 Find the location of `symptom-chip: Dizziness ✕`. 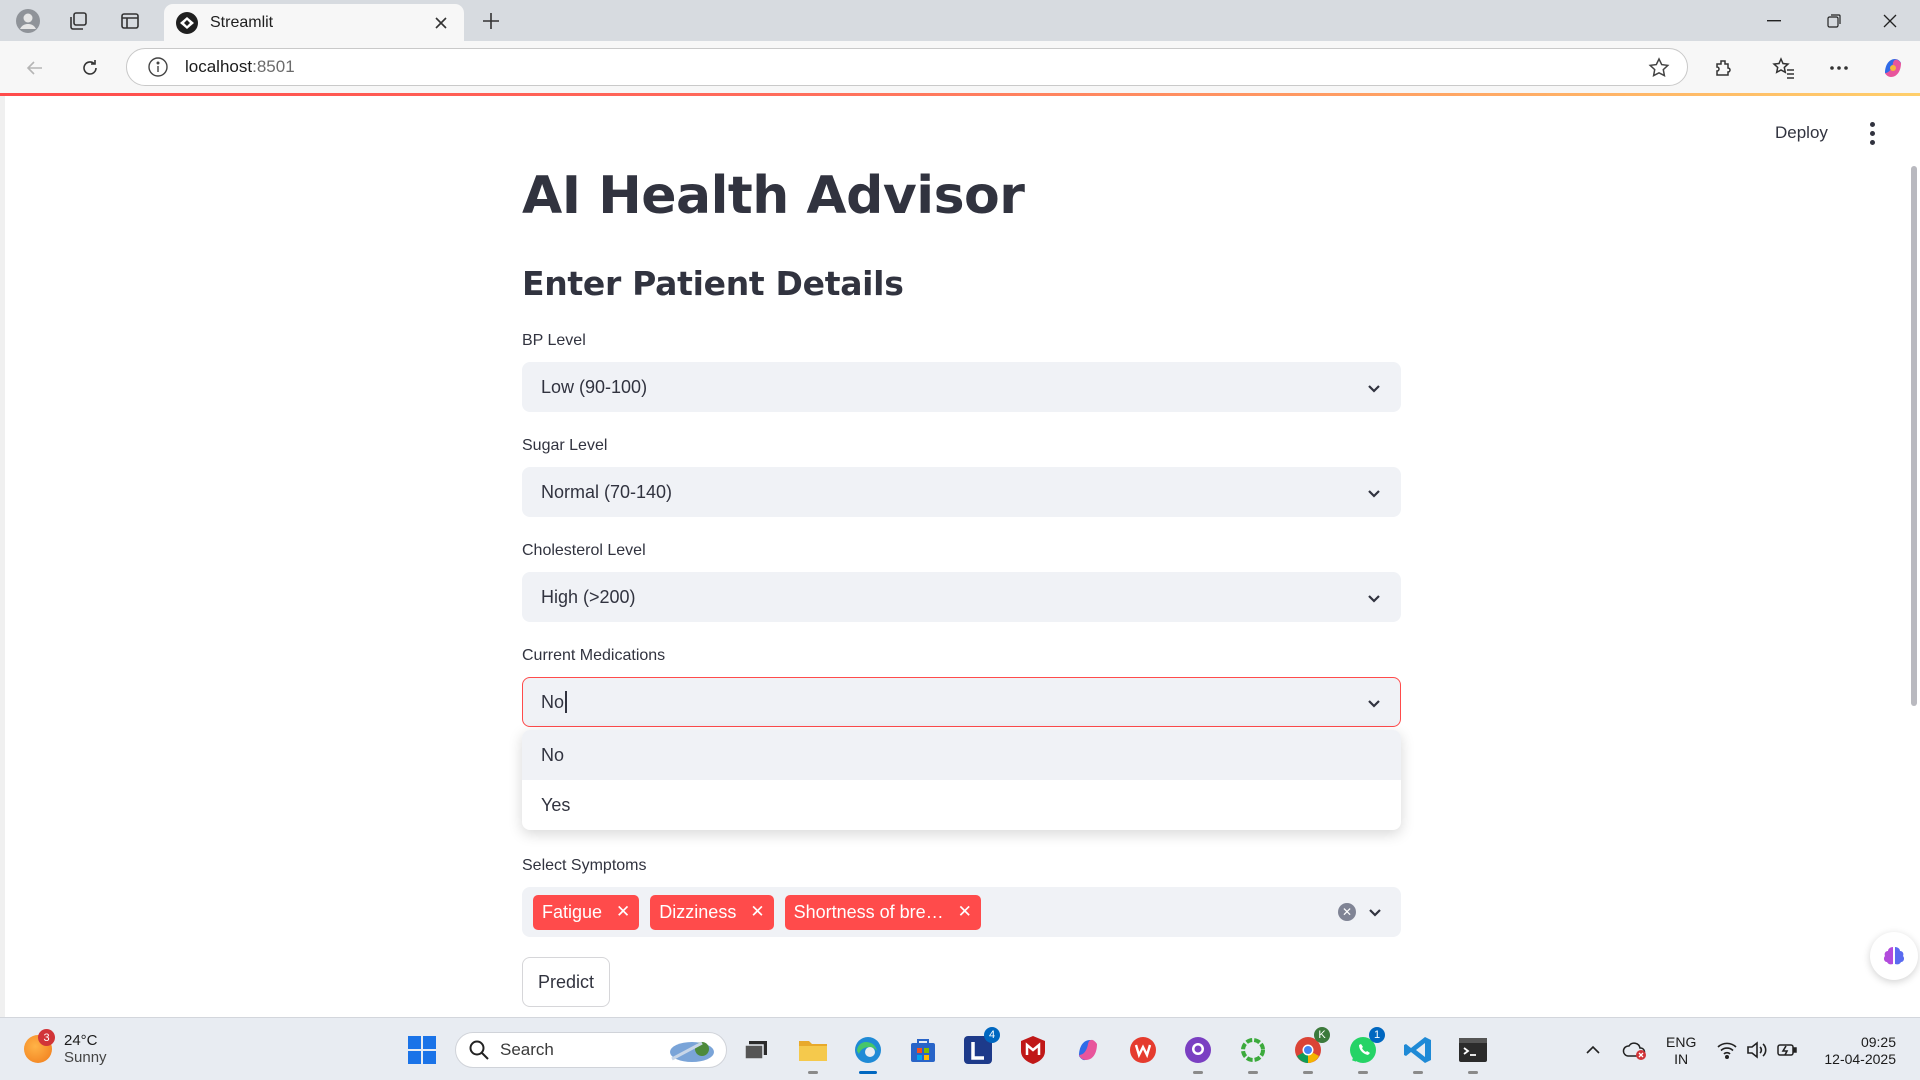

symptom-chip: Dizziness ✕ is located at coordinates (712, 912).